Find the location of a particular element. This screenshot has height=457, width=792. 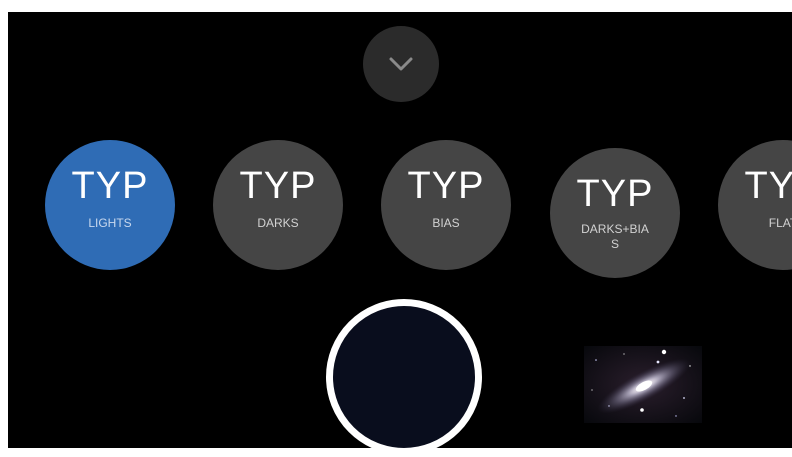

last-capture-thumbnail is located at coordinates (643, 384).